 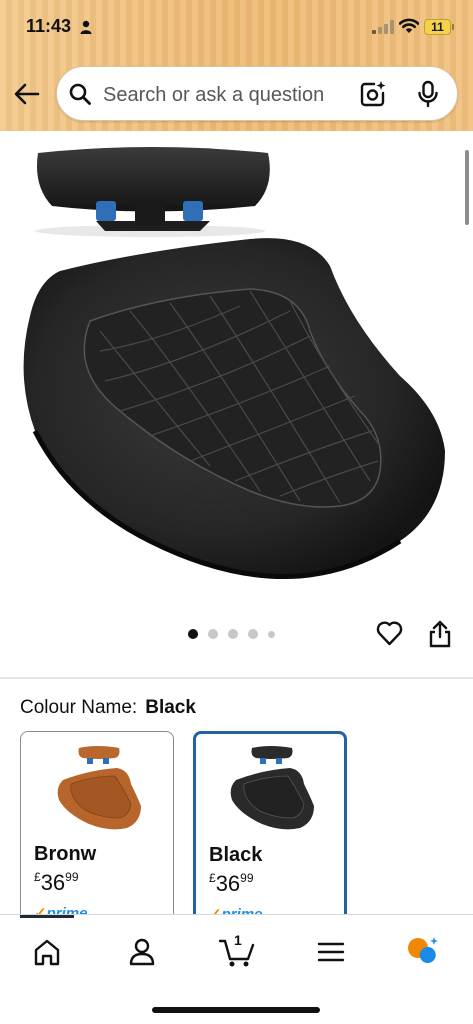 What do you see at coordinates (27, 94) in the screenshot?
I see `back-arrow-icon` at bounding box center [27, 94].